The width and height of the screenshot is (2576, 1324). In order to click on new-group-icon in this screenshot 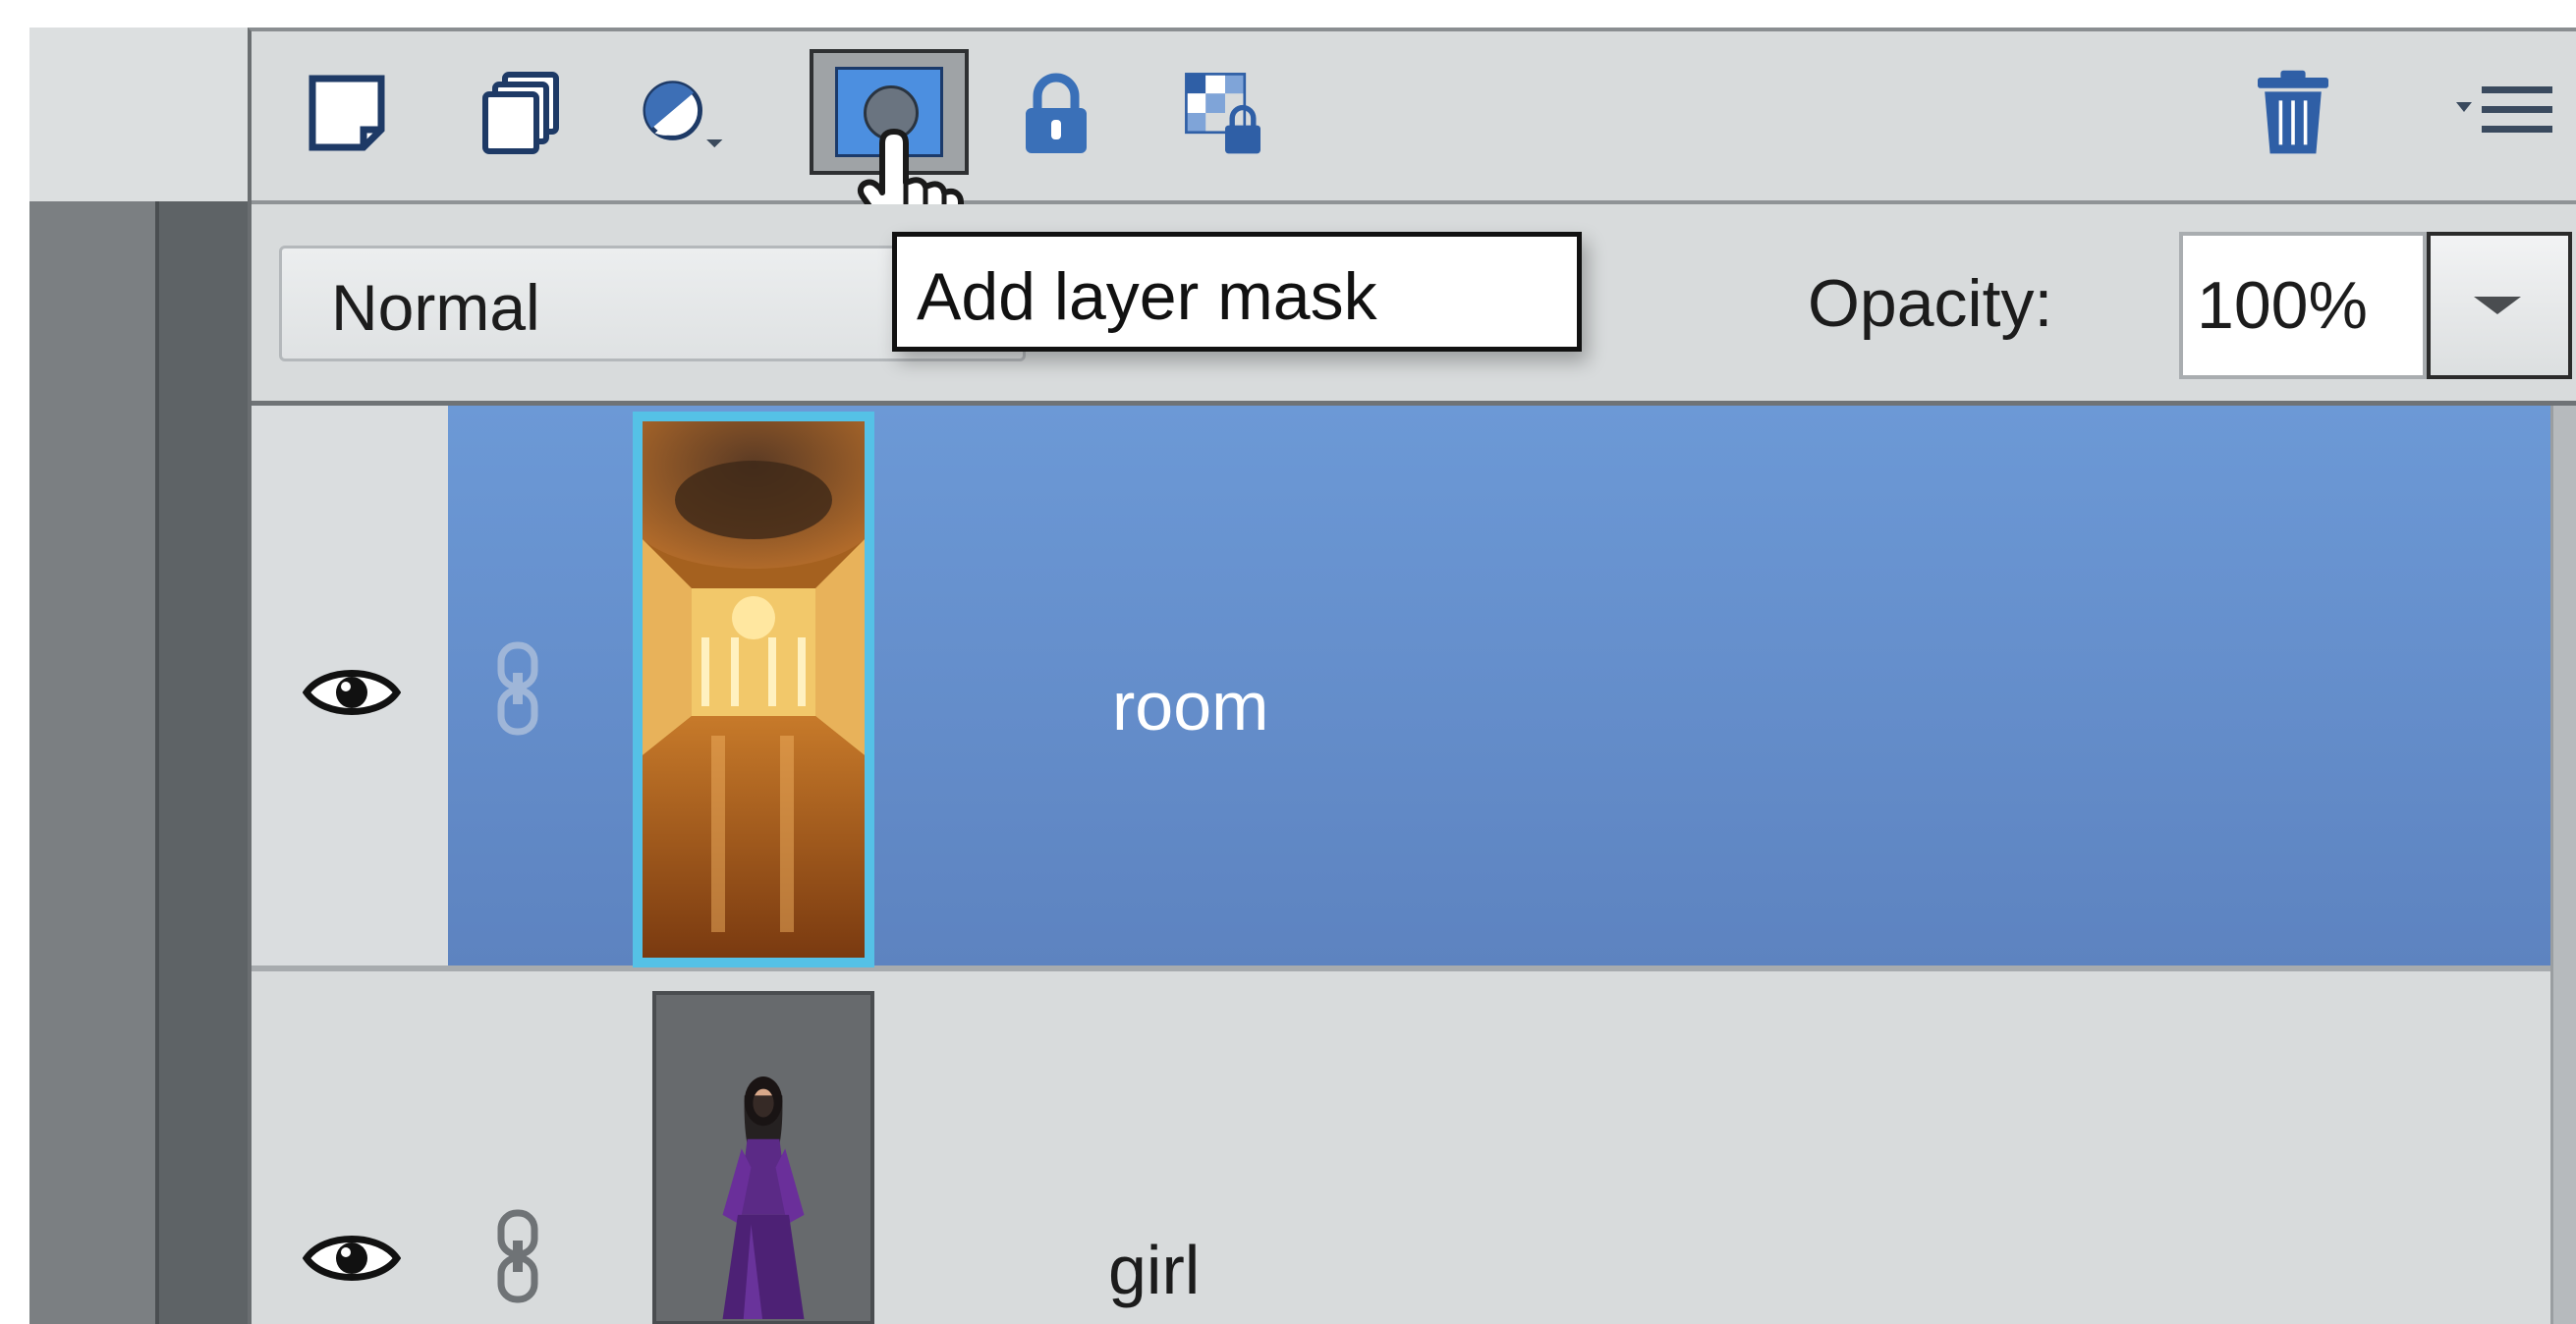, I will do `click(521, 113)`.